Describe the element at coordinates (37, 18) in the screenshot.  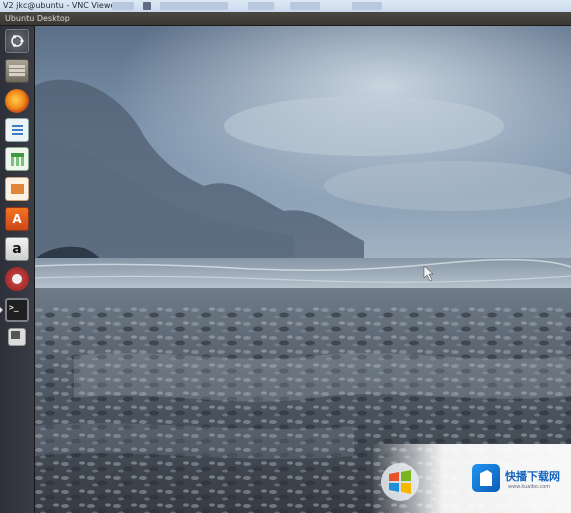
I see `panel-title: Ubuntu Desktop` at that location.